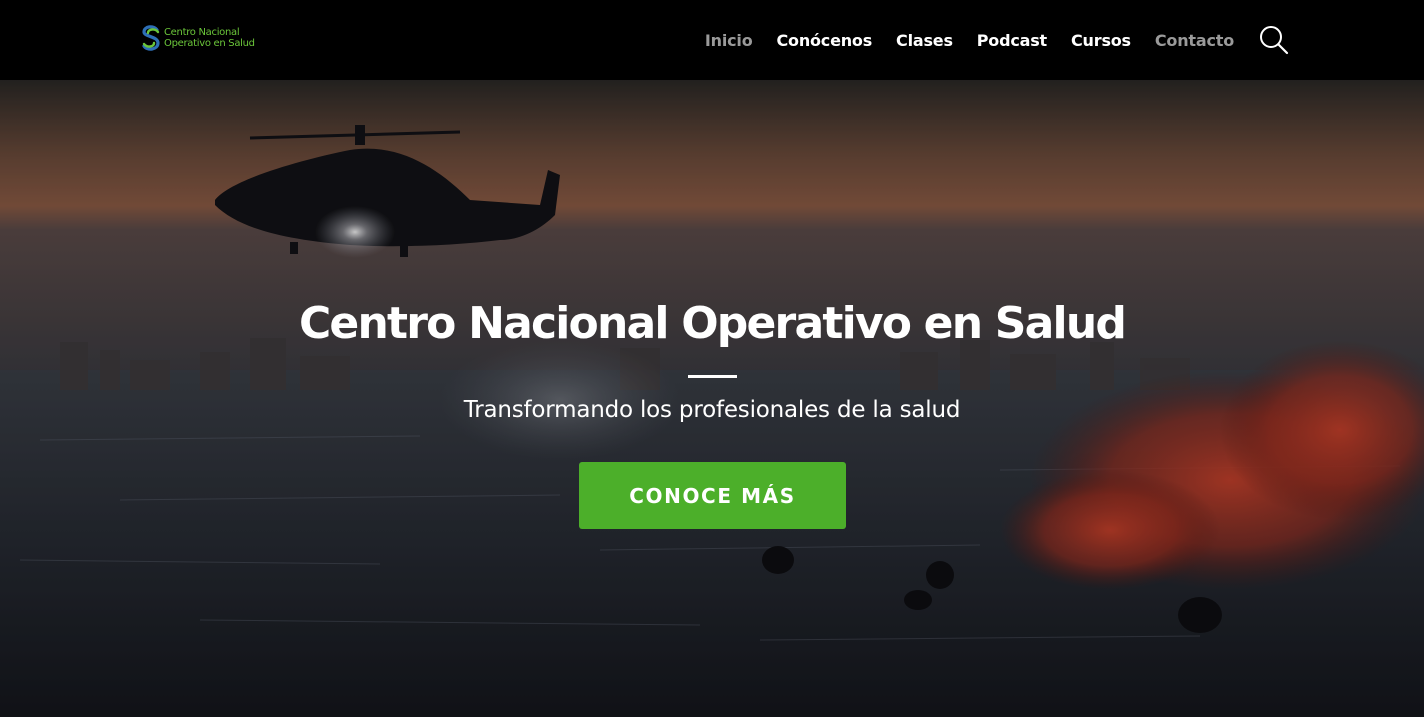 The width and height of the screenshot is (1424, 717). I want to click on hero-title: Centro Nacional Operativo en Salud, so click(712, 323).